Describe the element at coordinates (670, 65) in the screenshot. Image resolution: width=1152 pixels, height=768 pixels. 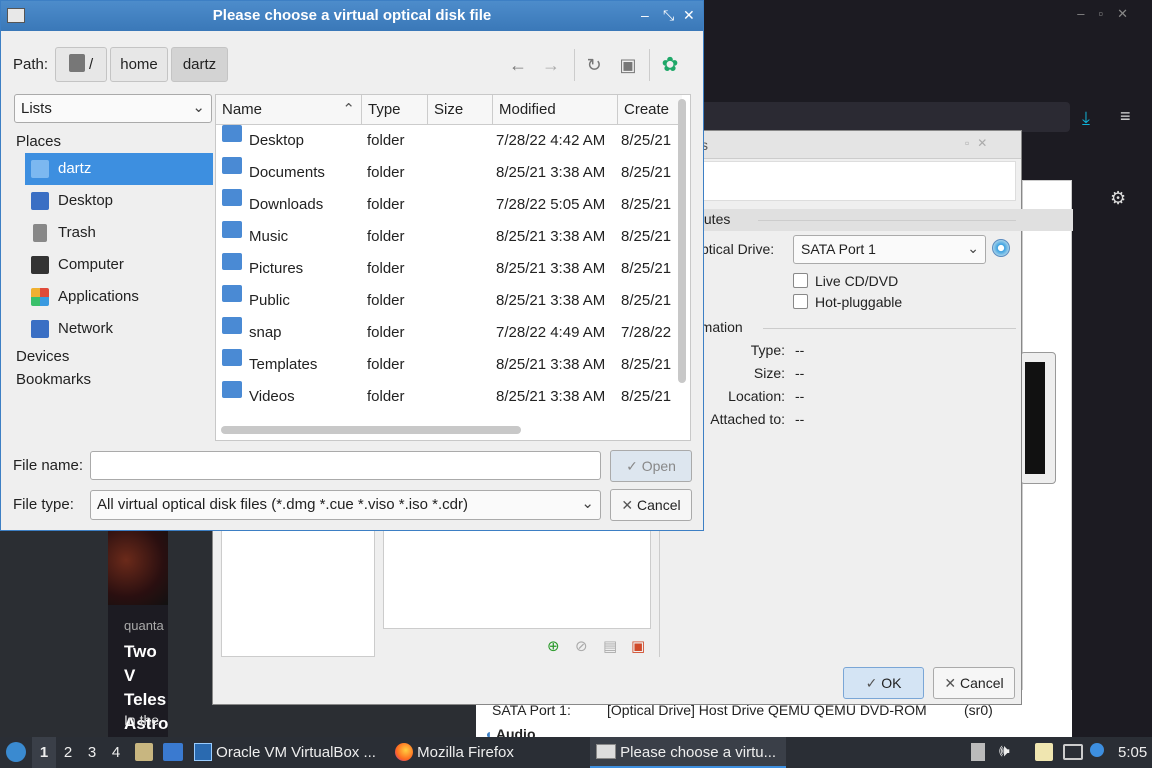
I see `settings-icon: ✿` at that location.